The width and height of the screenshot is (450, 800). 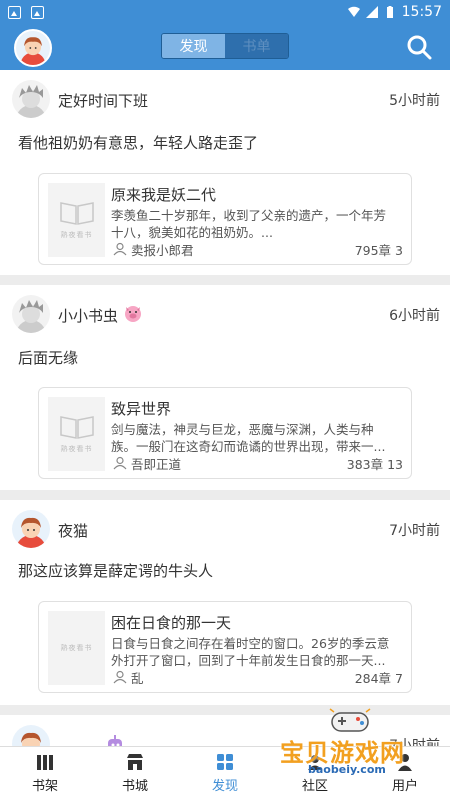 I want to click on book-author: 卖报小郎君, so click(x=162, y=250).